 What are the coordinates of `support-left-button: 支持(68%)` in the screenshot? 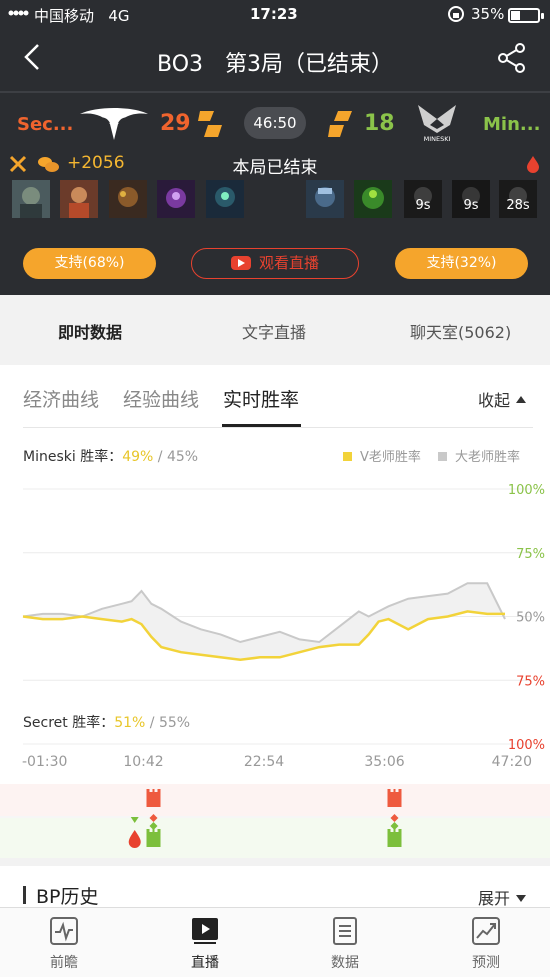 It's located at (89, 263).